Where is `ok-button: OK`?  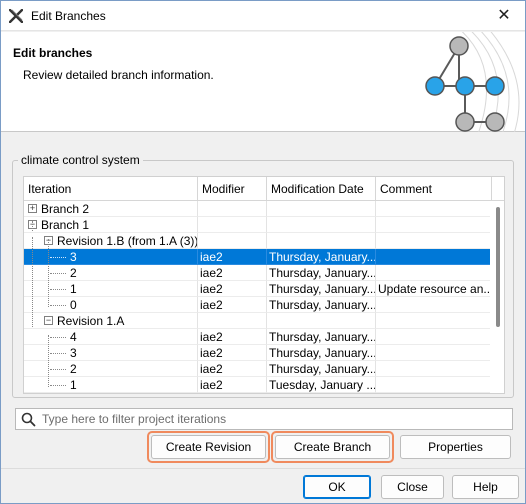 ok-button: OK is located at coordinates (337, 487).